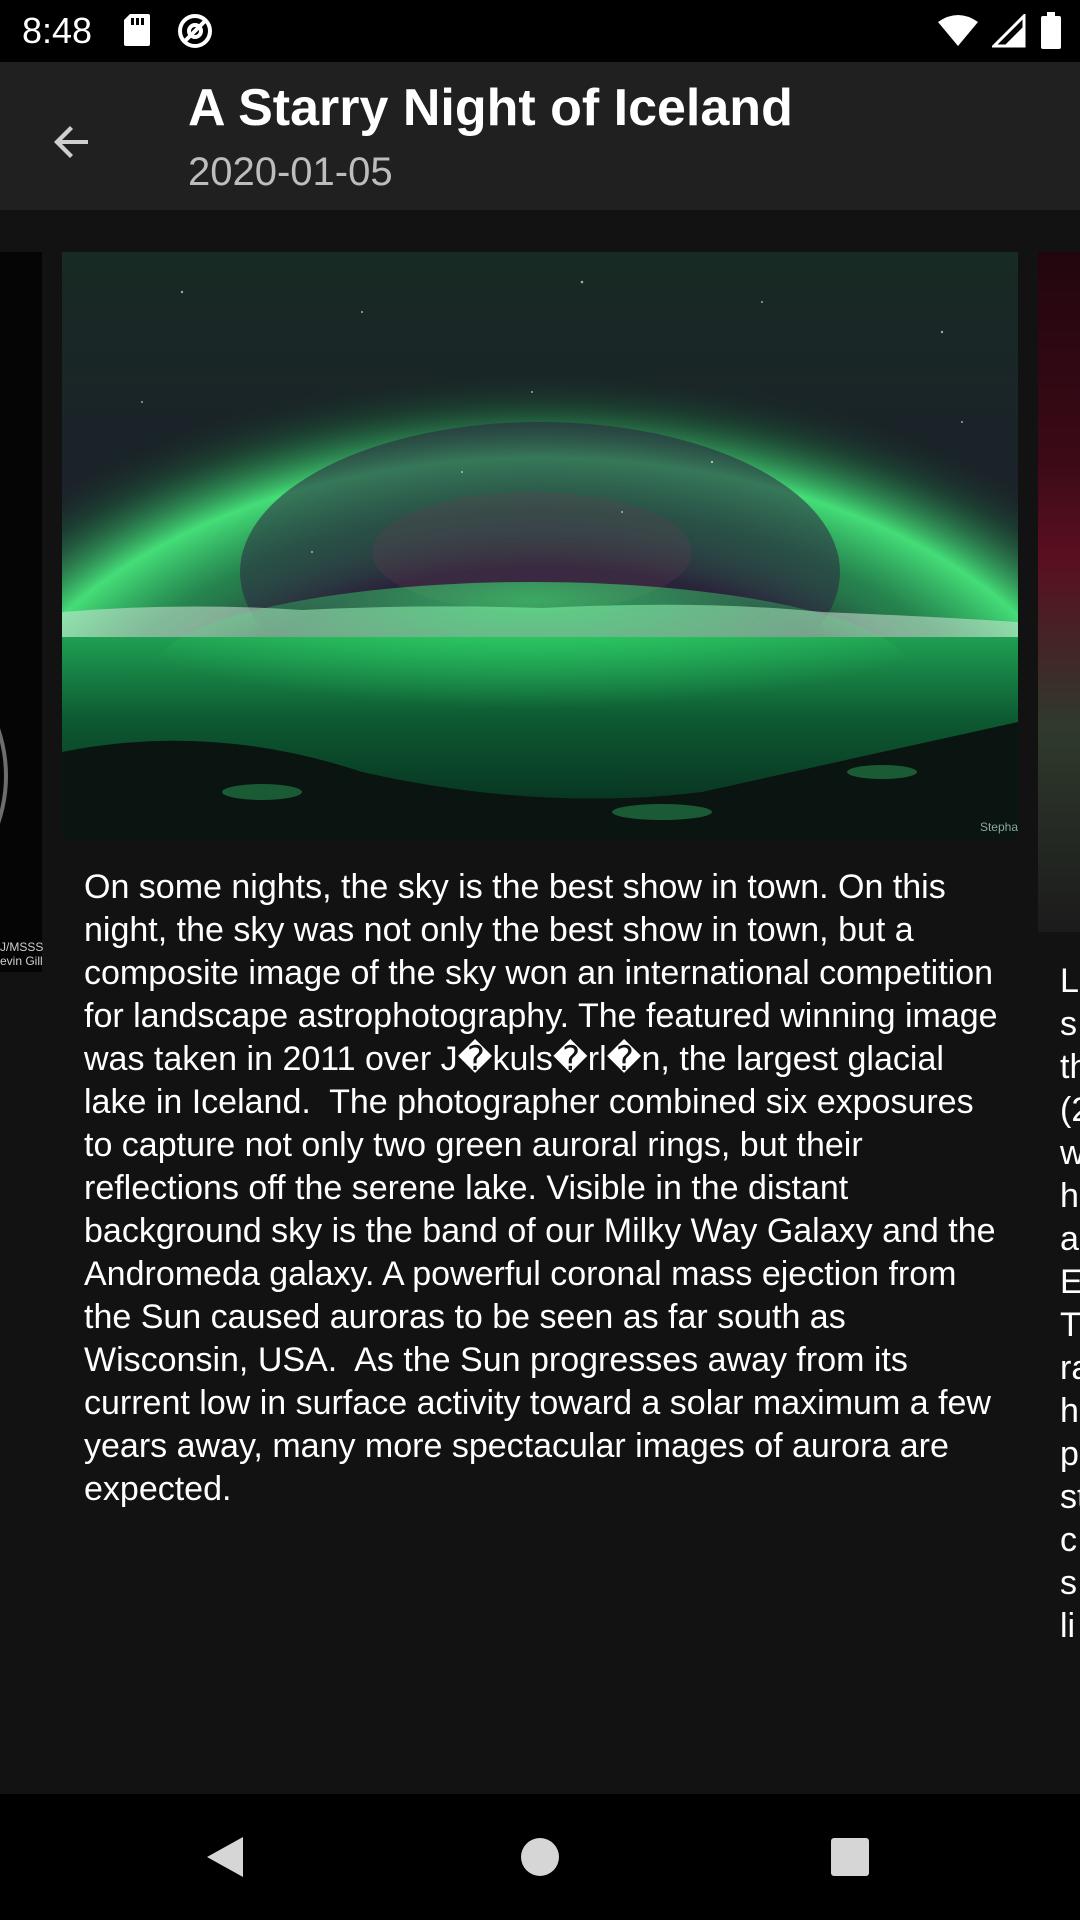  Describe the element at coordinates (168, 33) in the screenshot. I see `status-left-icons` at that location.